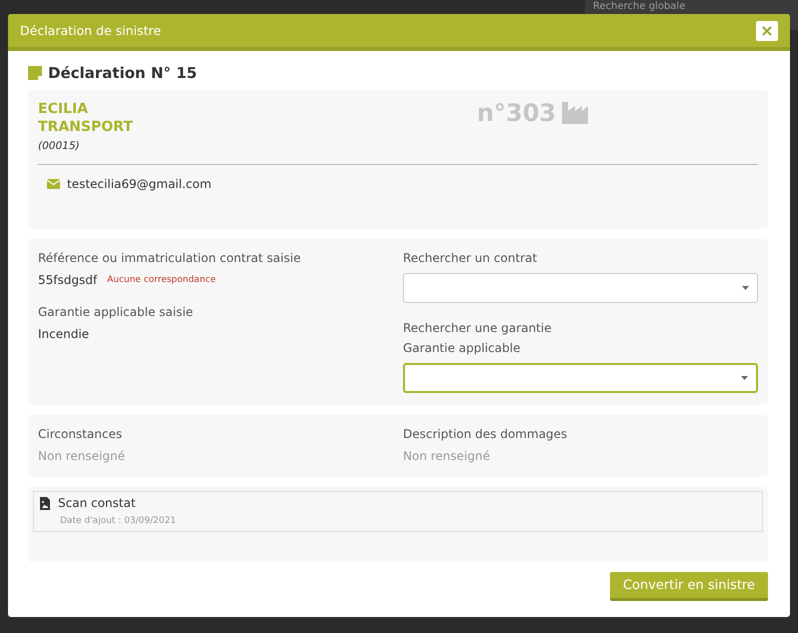 The height and width of the screenshot is (633, 798). I want to click on note-icon, so click(35, 73).